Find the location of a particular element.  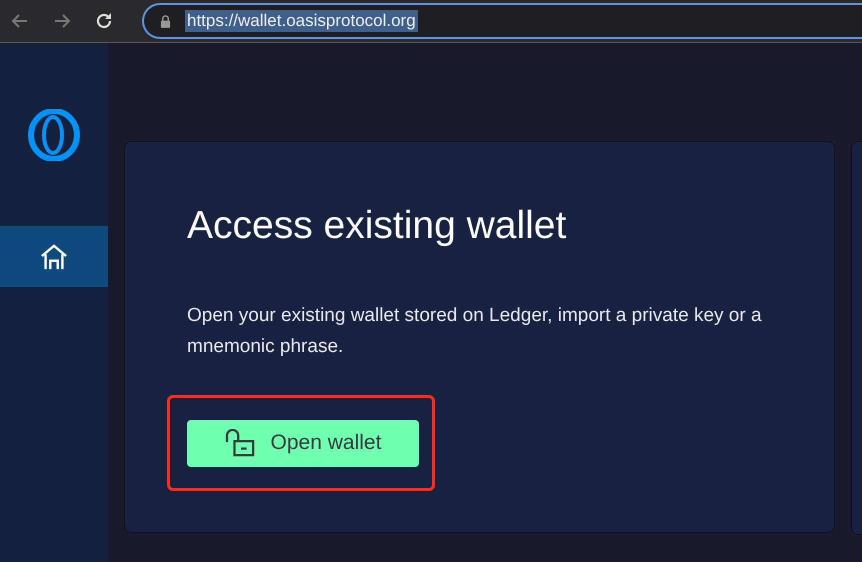

card-description: Open your existing wallet stored on Ledger, import a private key or a mnemonic phrase. is located at coordinates (475, 331).